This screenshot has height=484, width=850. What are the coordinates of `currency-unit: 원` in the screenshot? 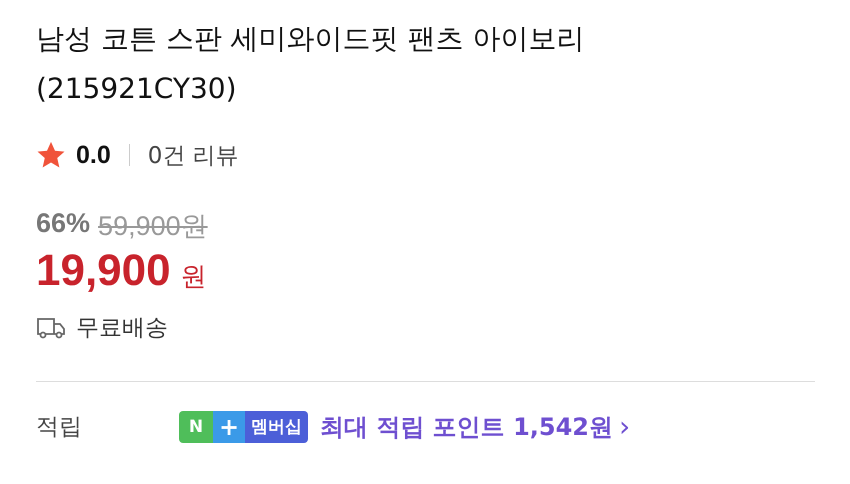 It's located at (193, 277).